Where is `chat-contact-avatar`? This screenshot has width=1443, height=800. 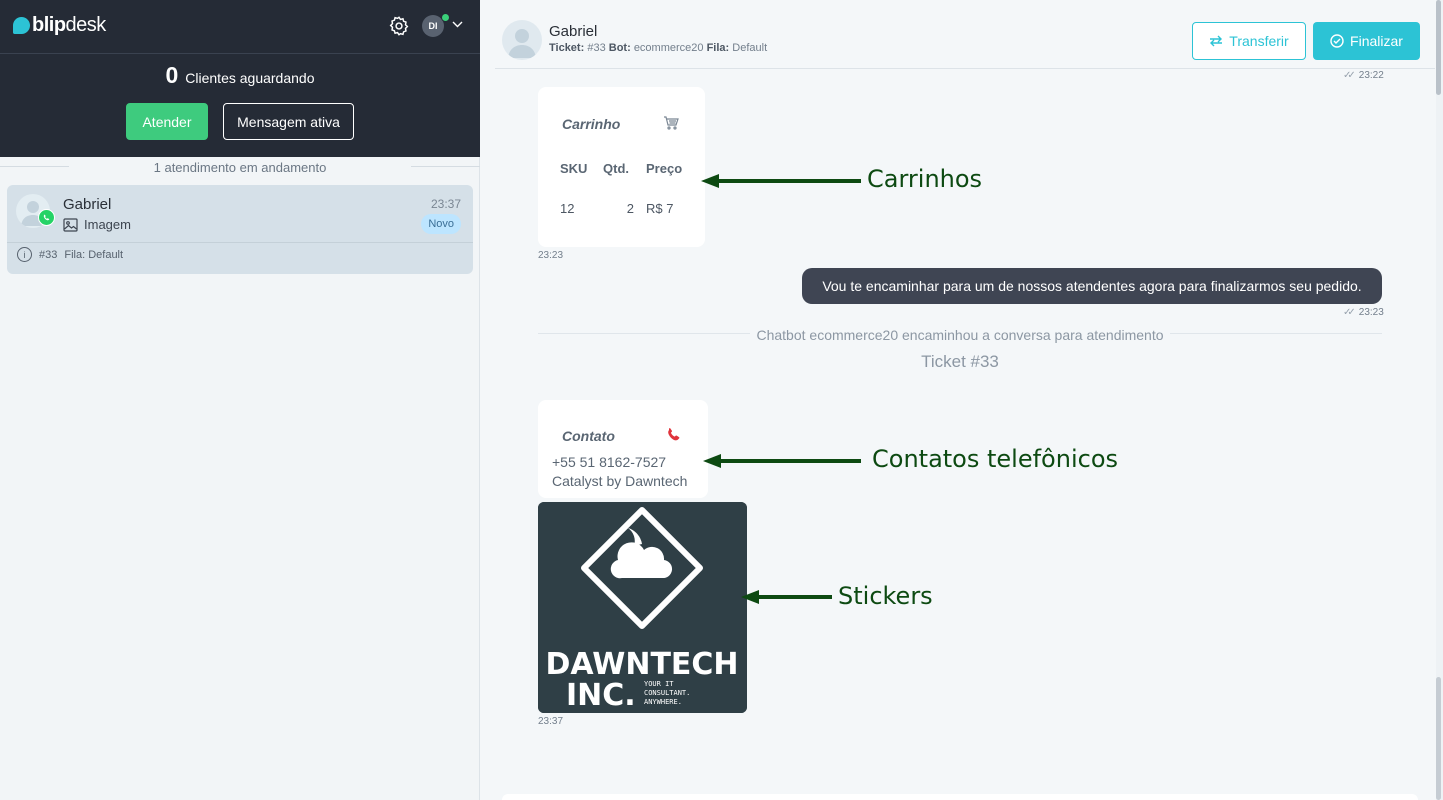
chat-contact-avatar is located at coordinates (522, 40).